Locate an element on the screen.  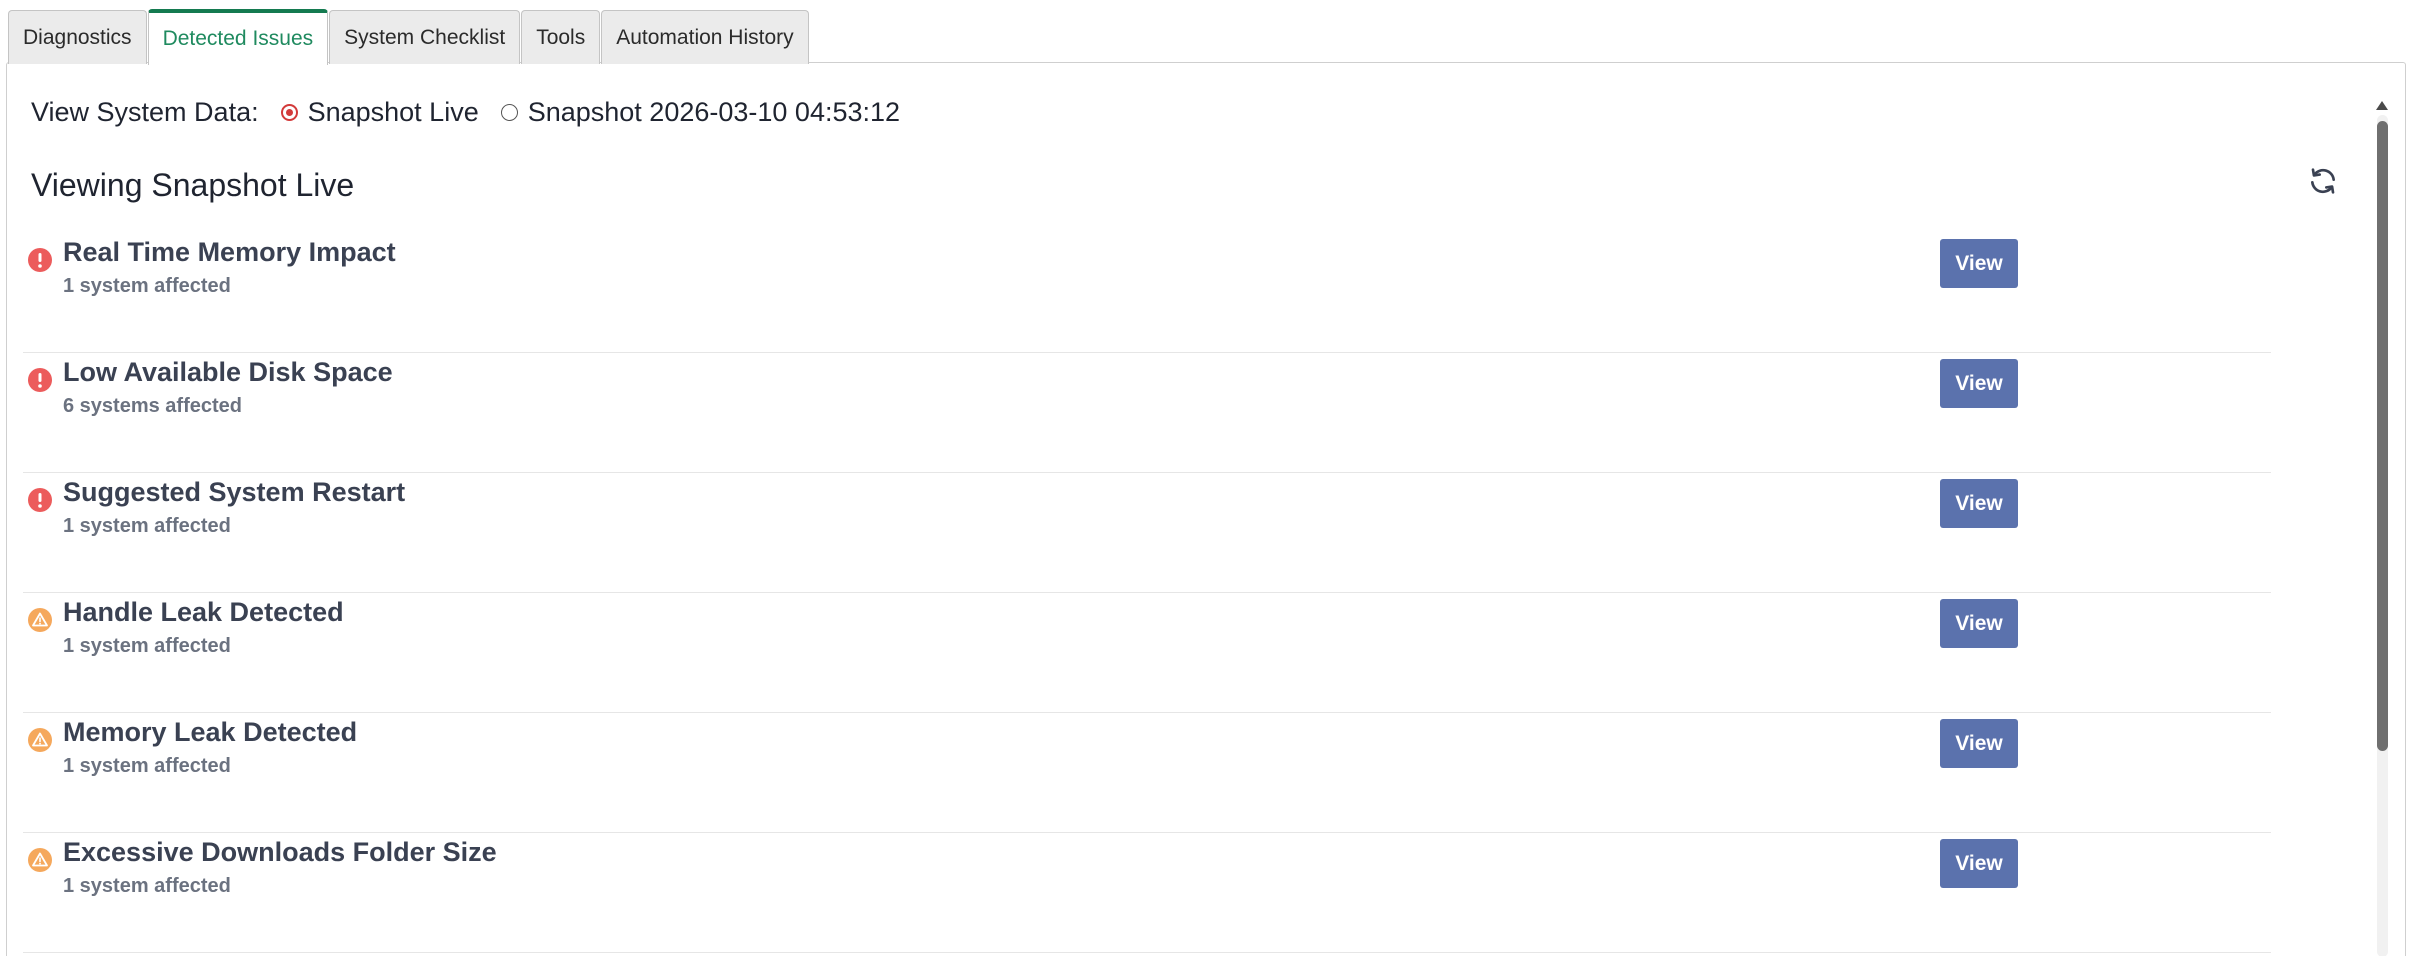
tab-diagnostics: Diagnostics is located at coordinates (77, 37).